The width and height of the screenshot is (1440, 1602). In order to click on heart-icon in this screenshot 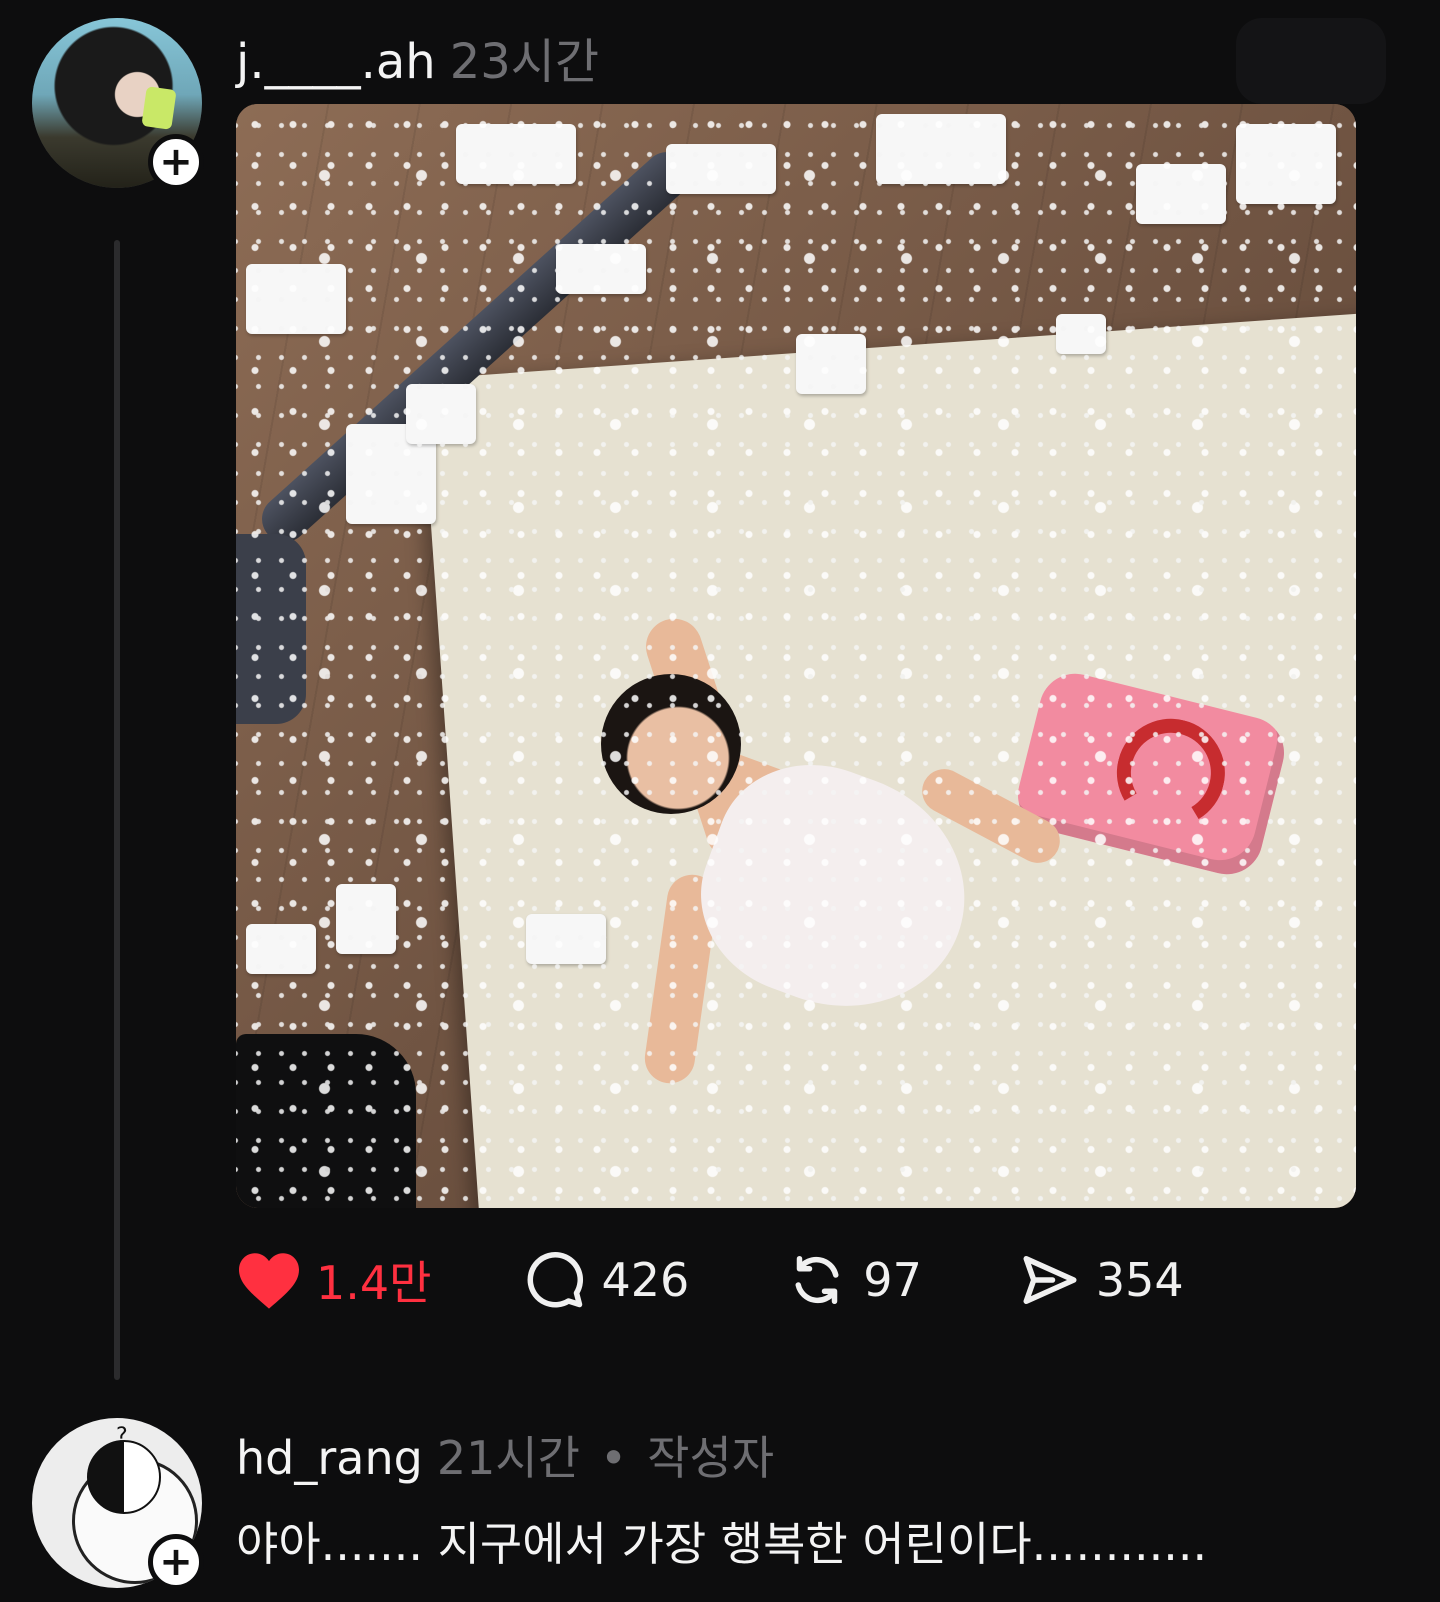, I will do `click(269, 1281)`.